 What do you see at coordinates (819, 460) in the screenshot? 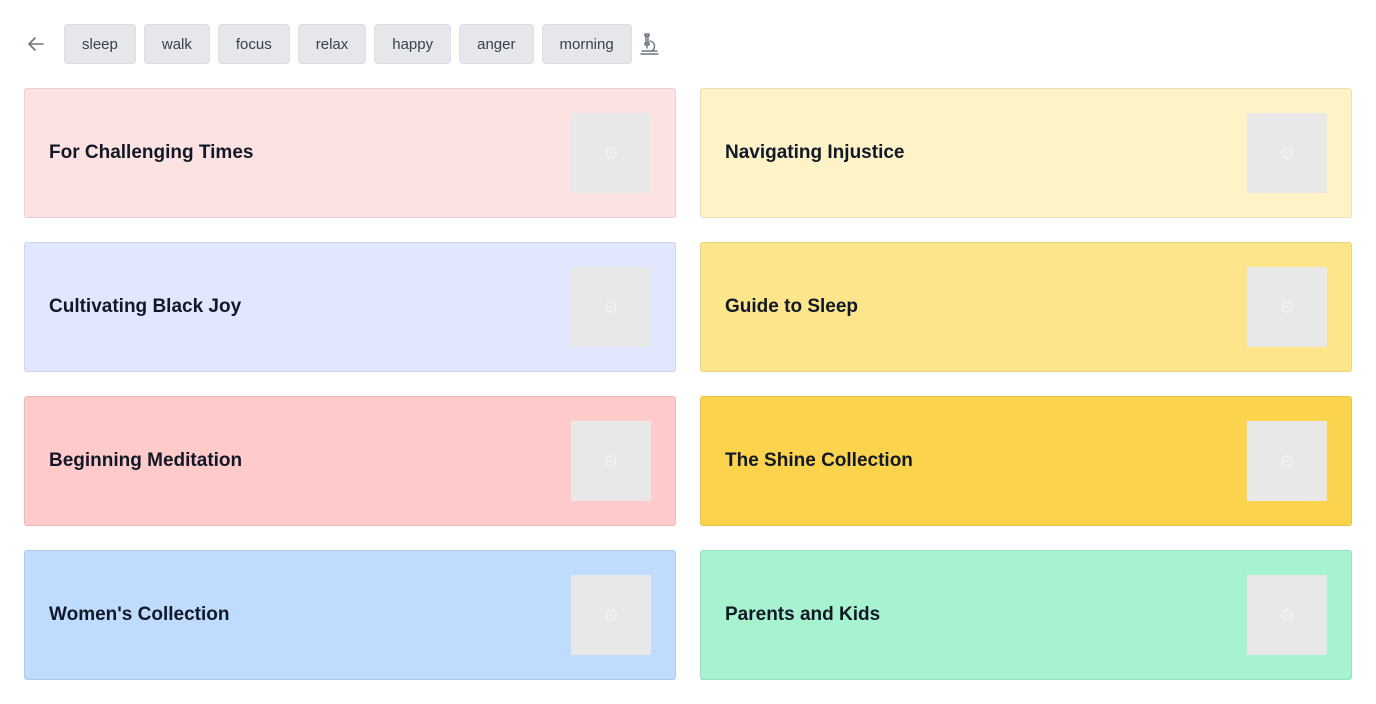
I see `card-title: The Shine Collection` at bounding box center [819, 460].